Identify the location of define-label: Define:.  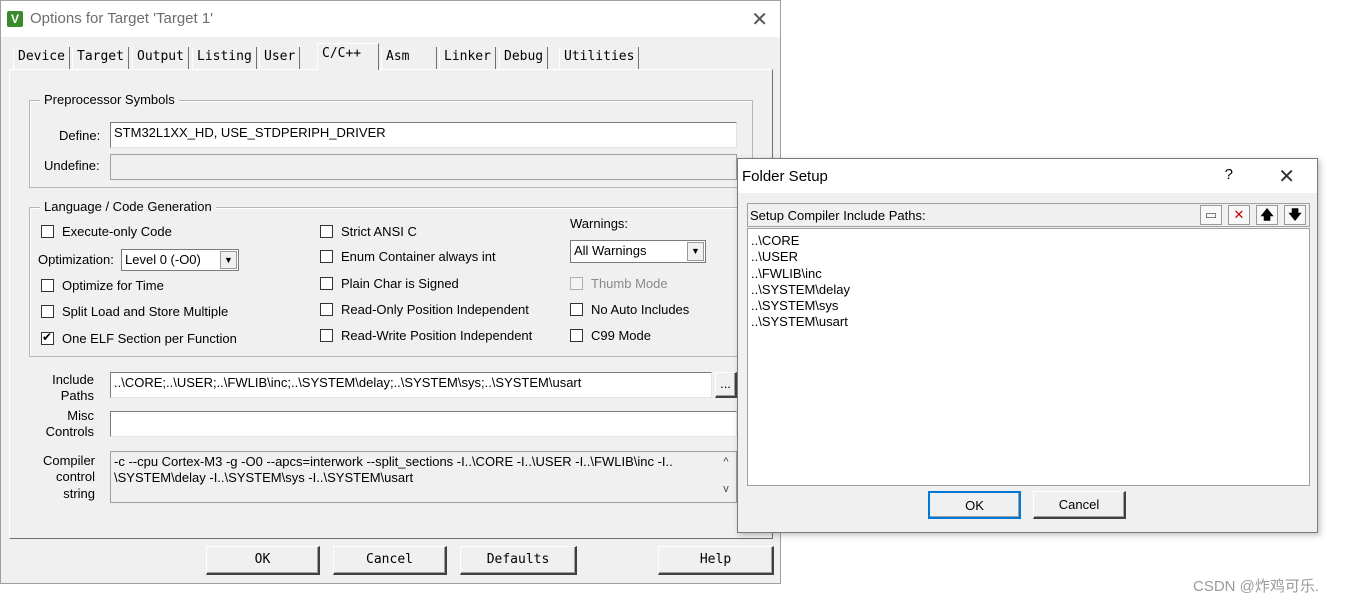
(80, 135).